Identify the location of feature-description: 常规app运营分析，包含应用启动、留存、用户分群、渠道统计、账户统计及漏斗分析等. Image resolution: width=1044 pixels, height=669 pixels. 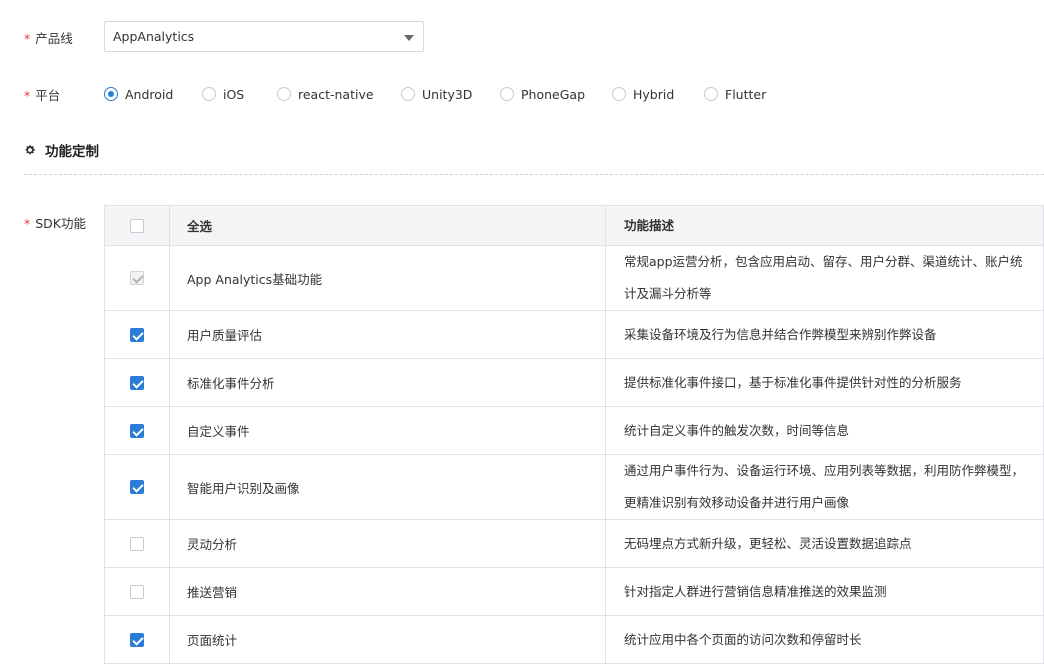
(823, 277).